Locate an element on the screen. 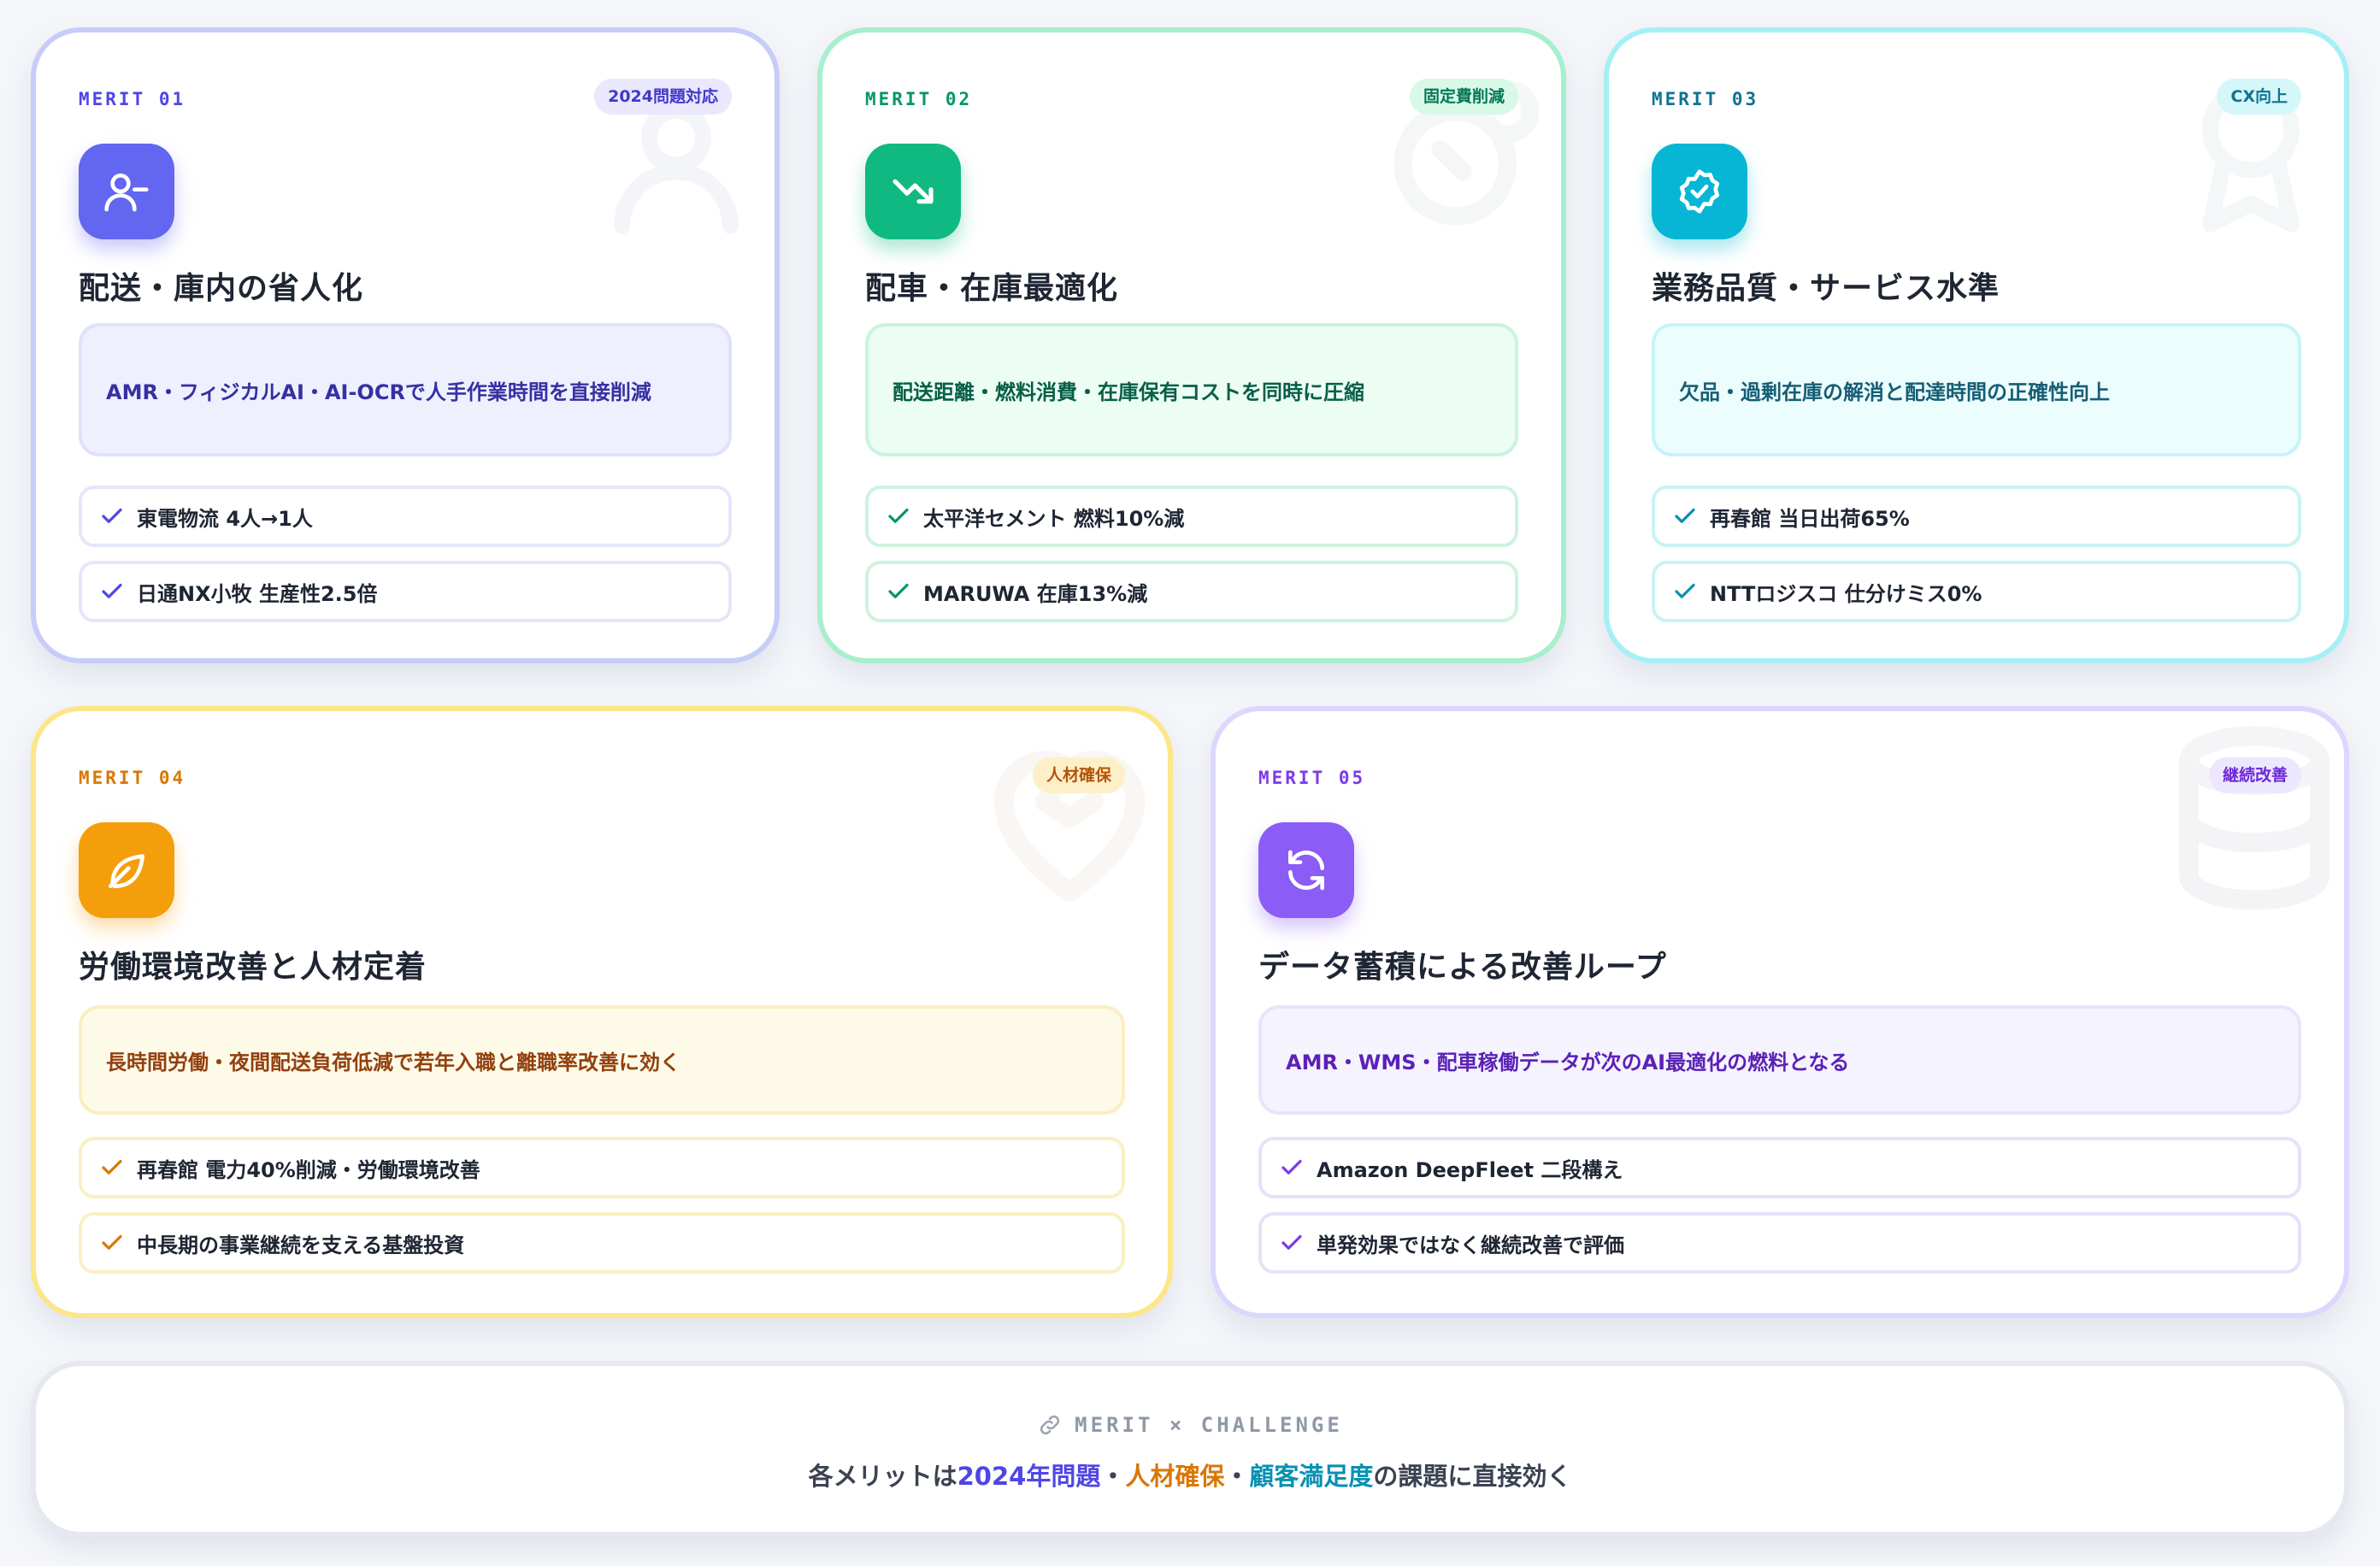 The image size is (2380, 1566). description-box: AMR・WMS・配車稼働データが次のAI最適化の燃料となる is located at coordinates (1780, 1060).